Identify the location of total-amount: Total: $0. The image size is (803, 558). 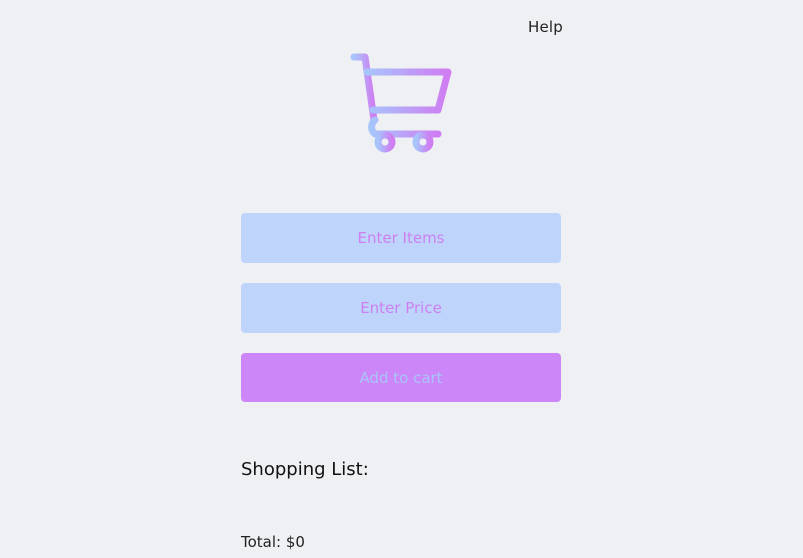
(273, 542).